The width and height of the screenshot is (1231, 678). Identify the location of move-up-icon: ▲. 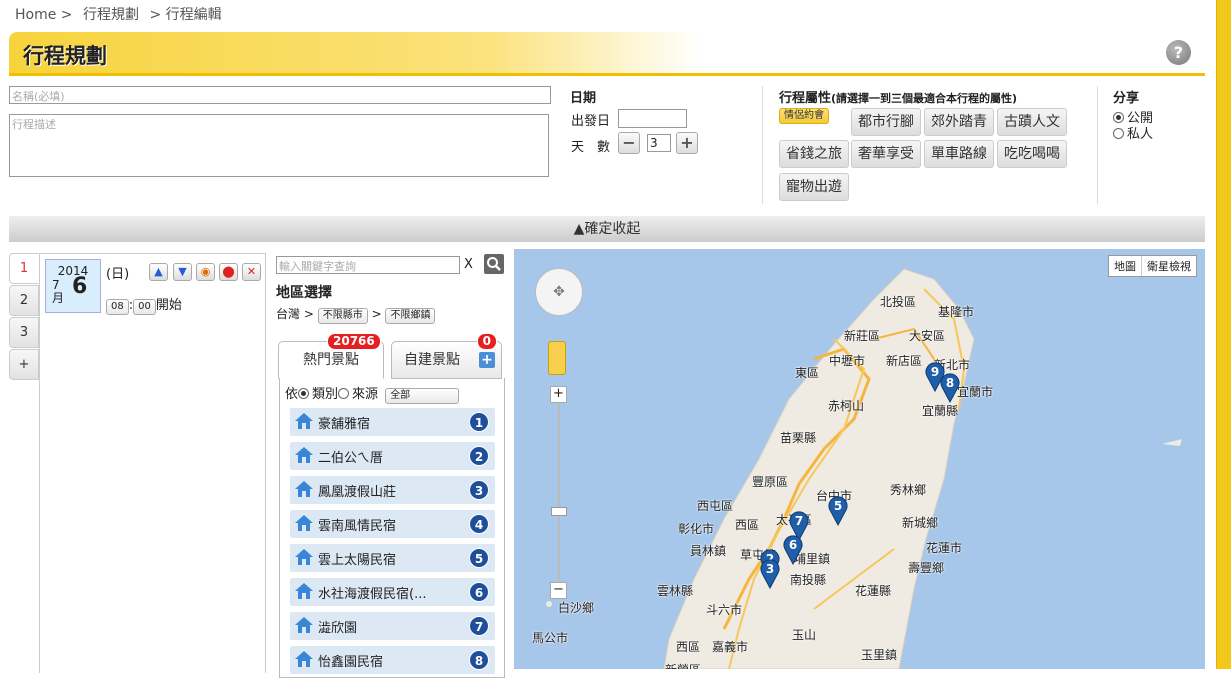
(158, 272).